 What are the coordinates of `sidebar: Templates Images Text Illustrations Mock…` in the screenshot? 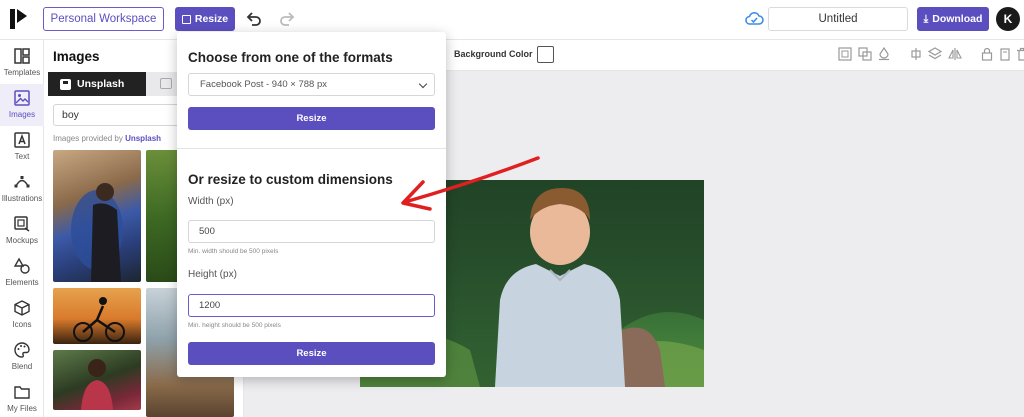 It's located at (22, 228).